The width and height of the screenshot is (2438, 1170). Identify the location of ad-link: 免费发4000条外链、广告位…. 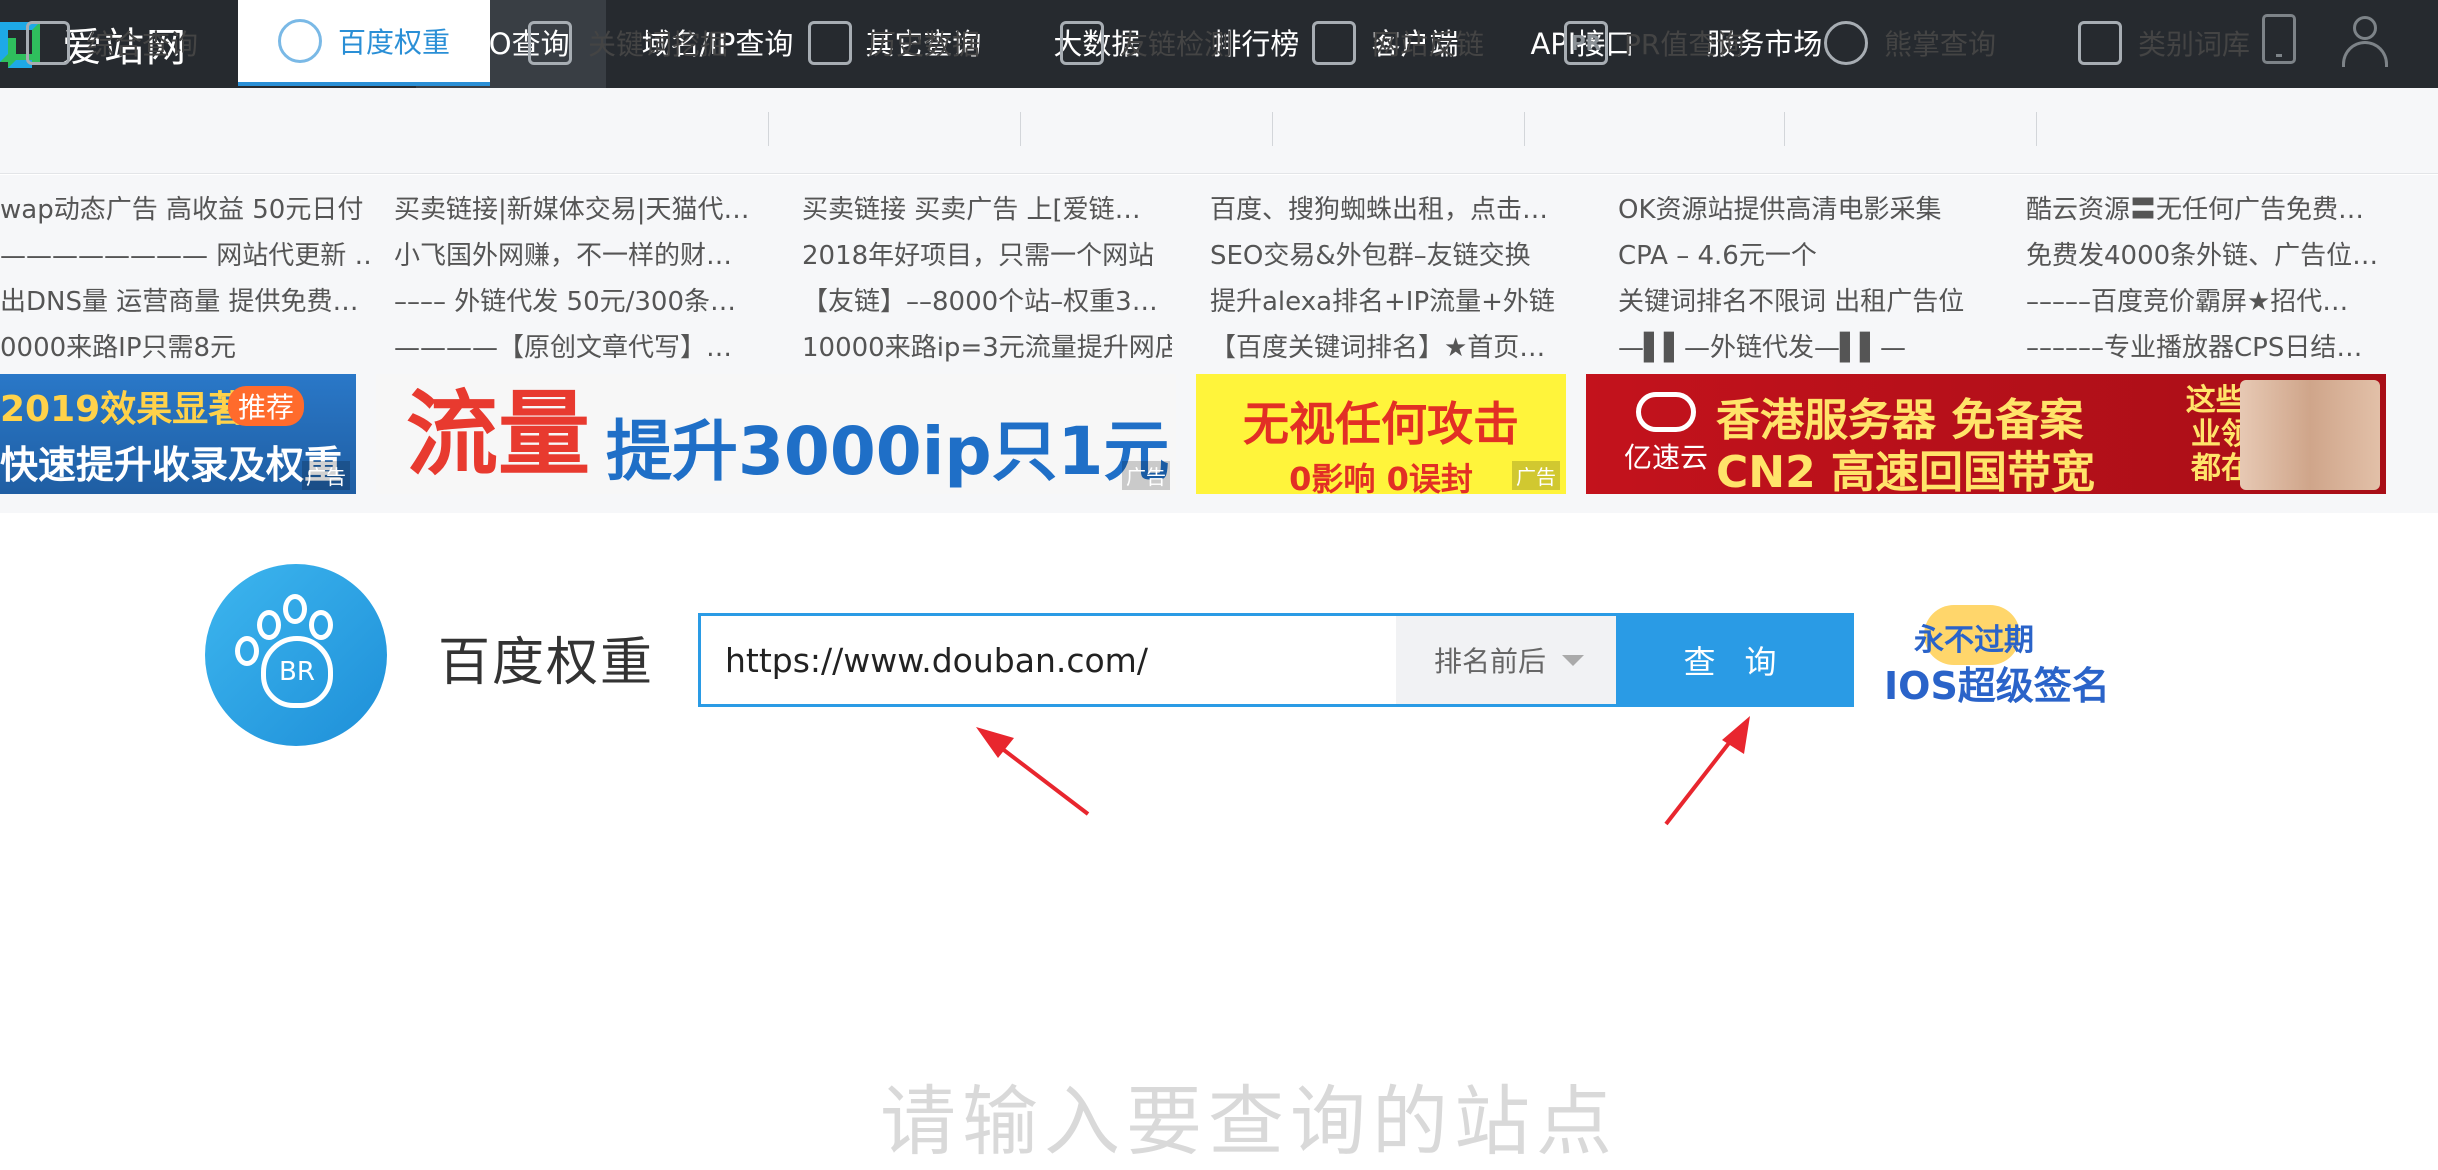
(2211, 253).